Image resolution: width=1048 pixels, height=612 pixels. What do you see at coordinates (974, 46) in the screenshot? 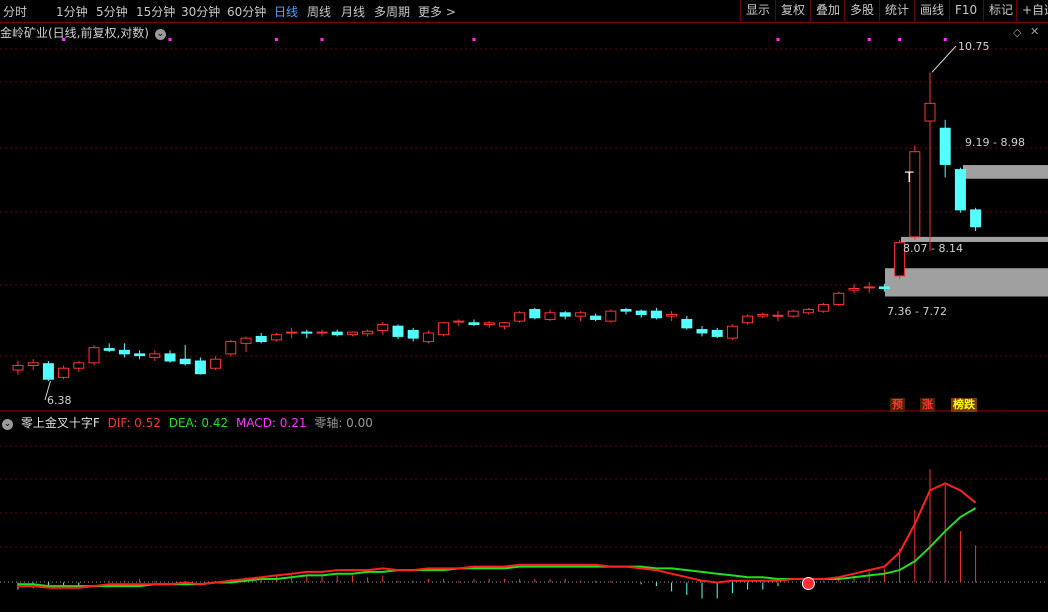
I see `high-price-label: 10.75` at bounding box center [974, 46].